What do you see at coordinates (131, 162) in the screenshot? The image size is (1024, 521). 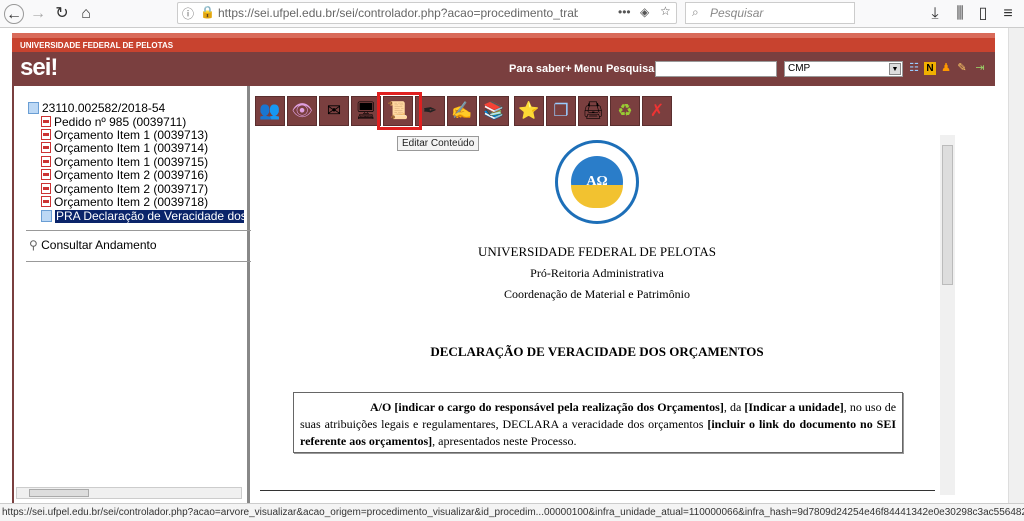 I see `document-label: Orçamento Item 1 (0039715)` at bounding box center [131, 162].